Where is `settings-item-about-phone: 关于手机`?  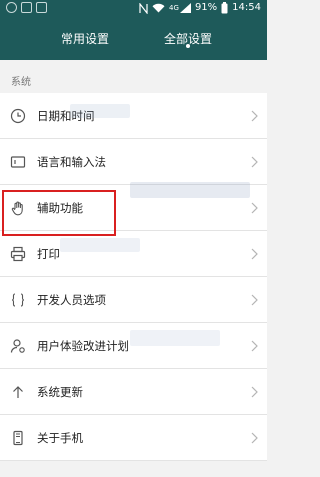 settings-item-about-phone: 关于手机 is located at coordinates (133, 438).